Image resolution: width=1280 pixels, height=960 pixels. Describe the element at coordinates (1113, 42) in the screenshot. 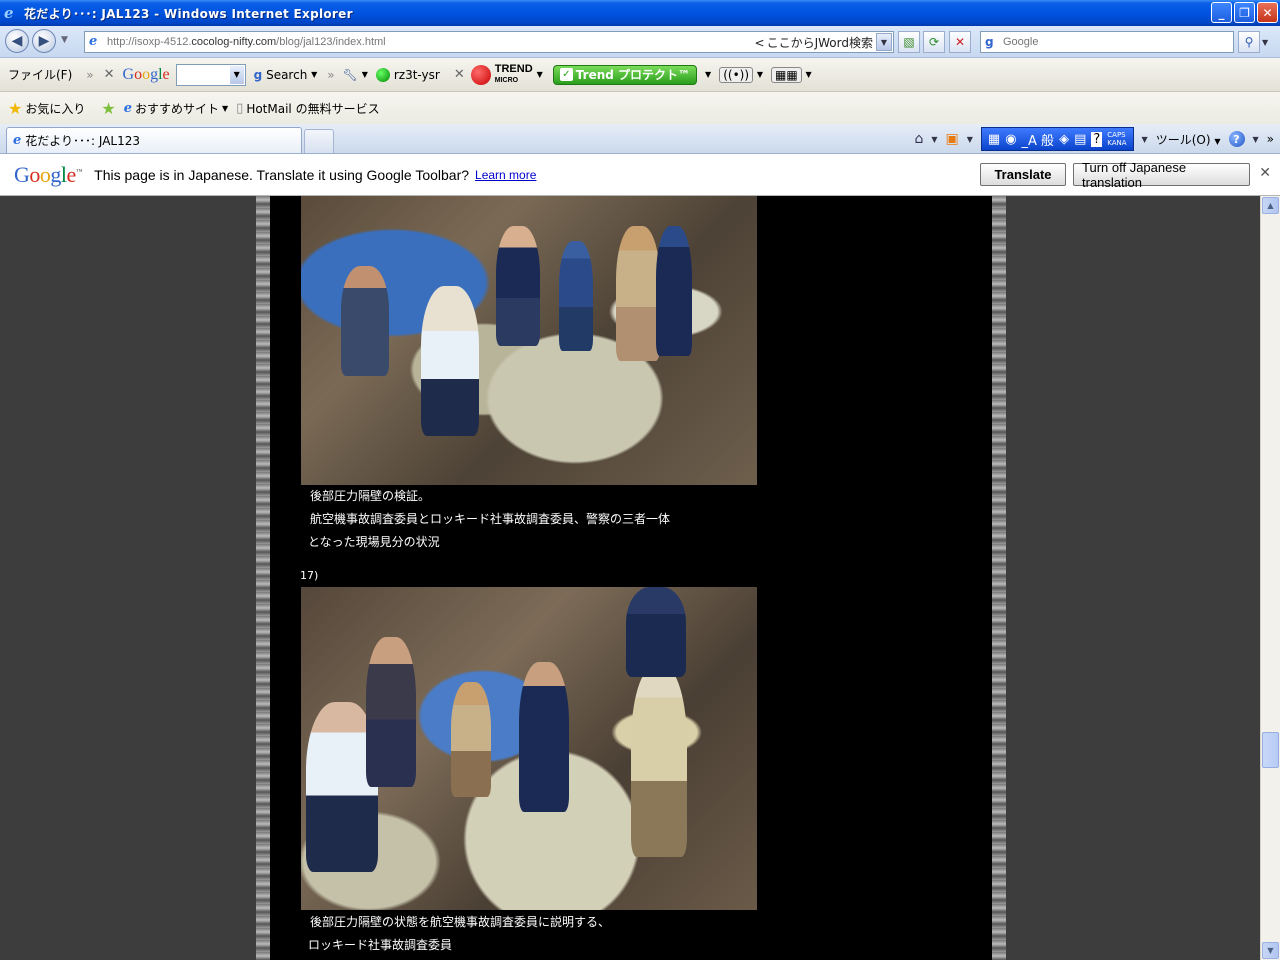

I see `search-input` at that location.